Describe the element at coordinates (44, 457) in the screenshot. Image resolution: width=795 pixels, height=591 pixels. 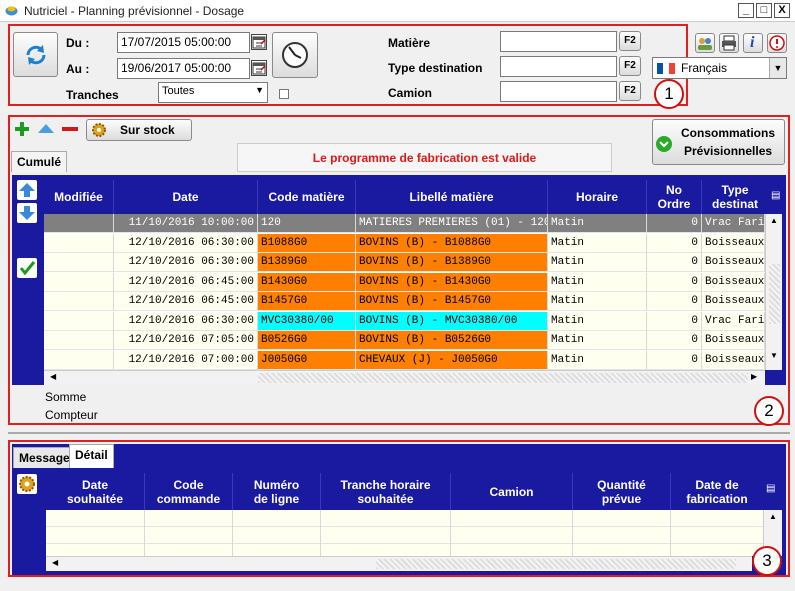
I see `tab-message: Message` at that location.